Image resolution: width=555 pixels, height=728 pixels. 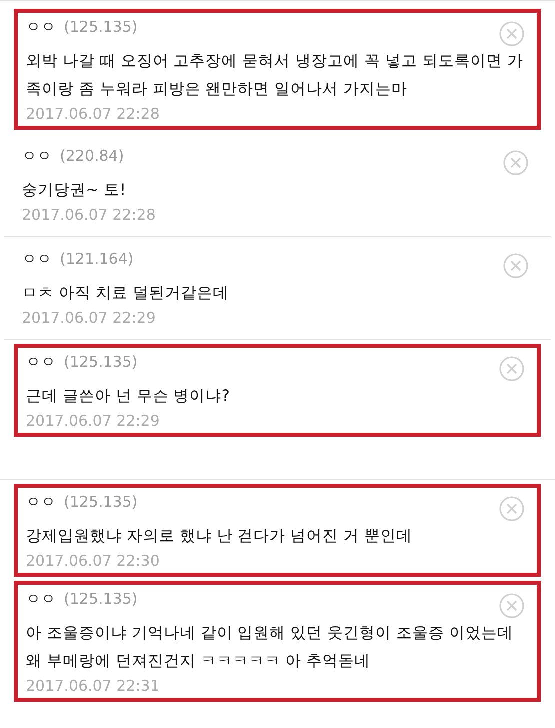 I want to click on comment-text: 근데 글쓴아 넌 무슨 병이냐?, so click(x=128, y=396).